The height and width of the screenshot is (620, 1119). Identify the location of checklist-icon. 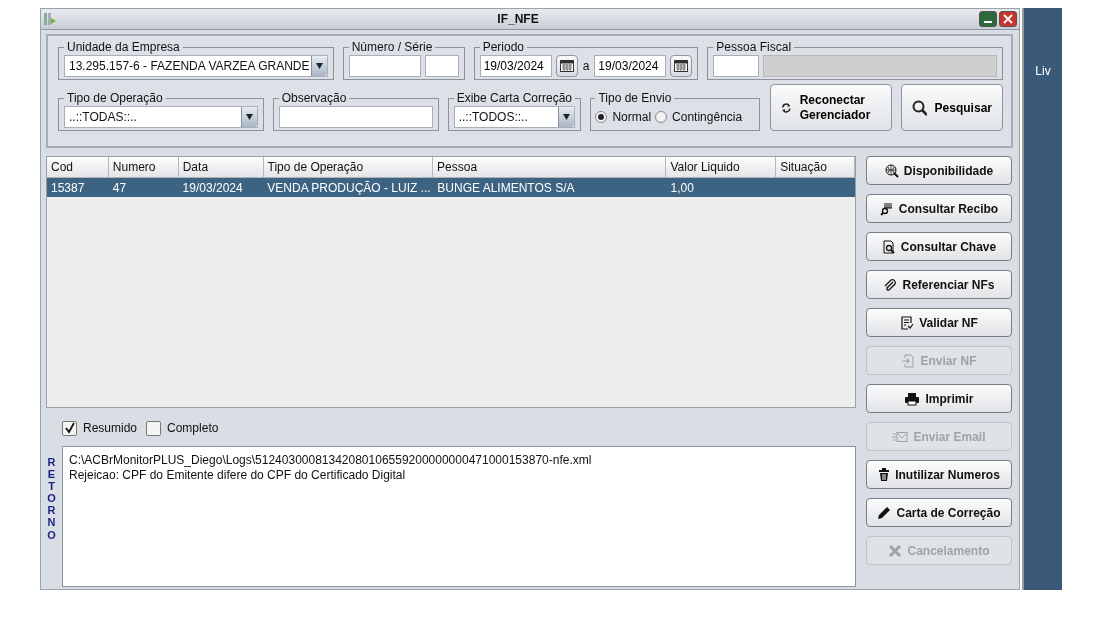
(907, 322).